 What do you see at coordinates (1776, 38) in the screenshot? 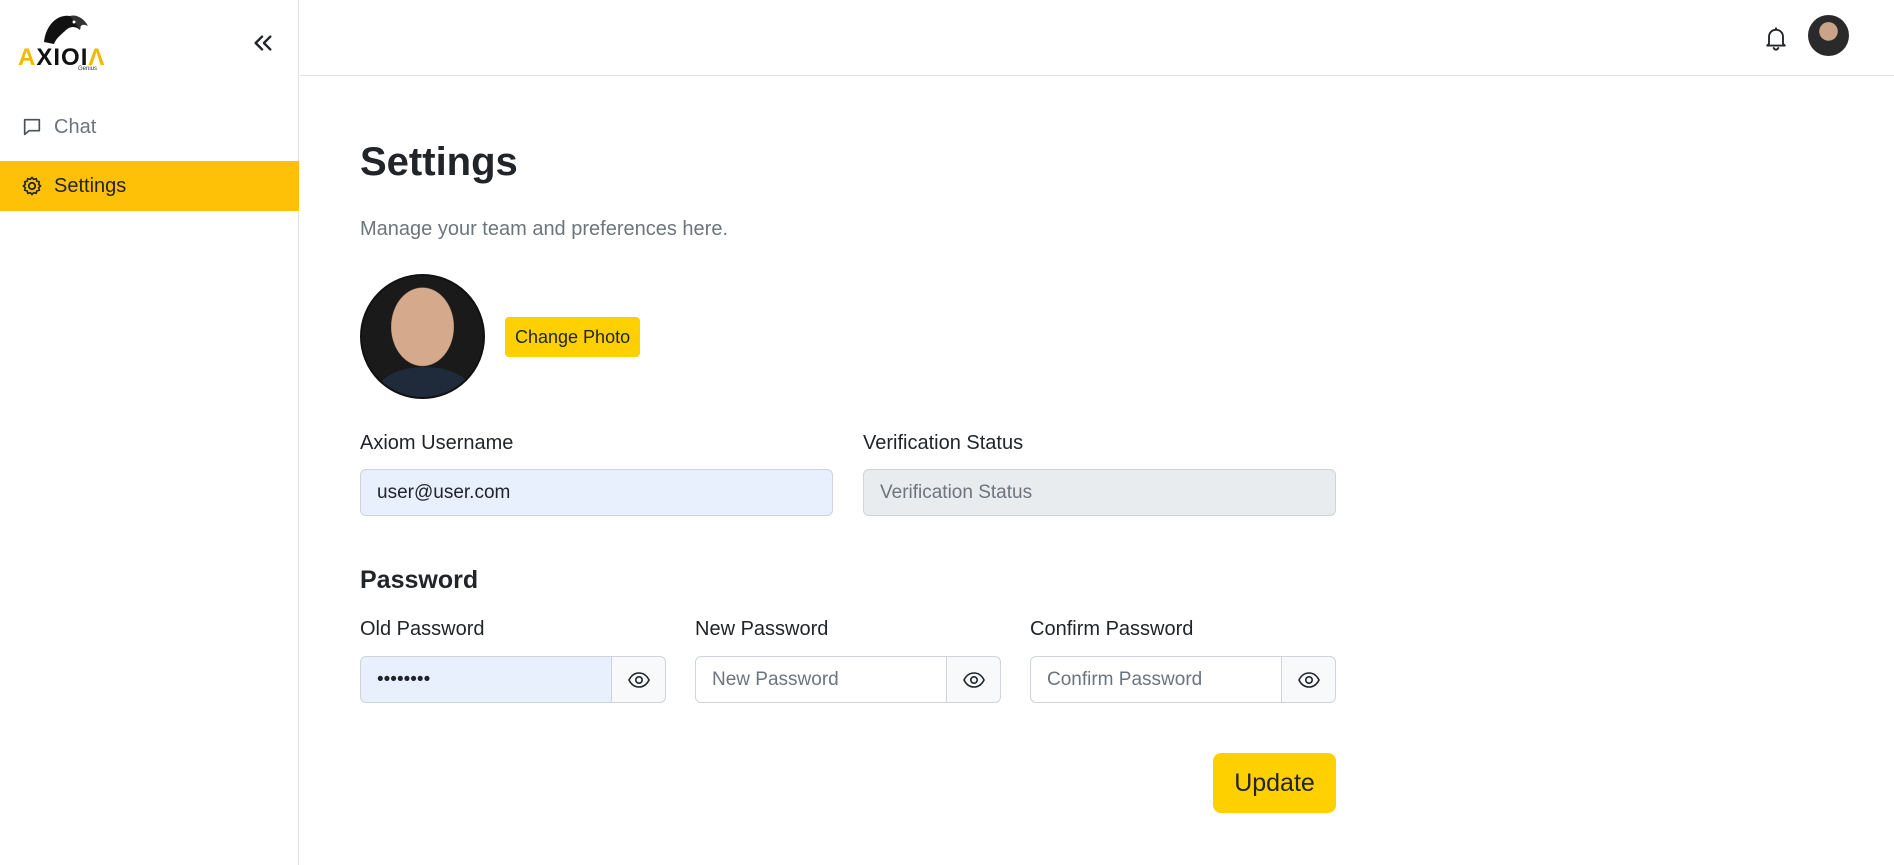
I see `bell-icon` at bounding box center [1776, 38].